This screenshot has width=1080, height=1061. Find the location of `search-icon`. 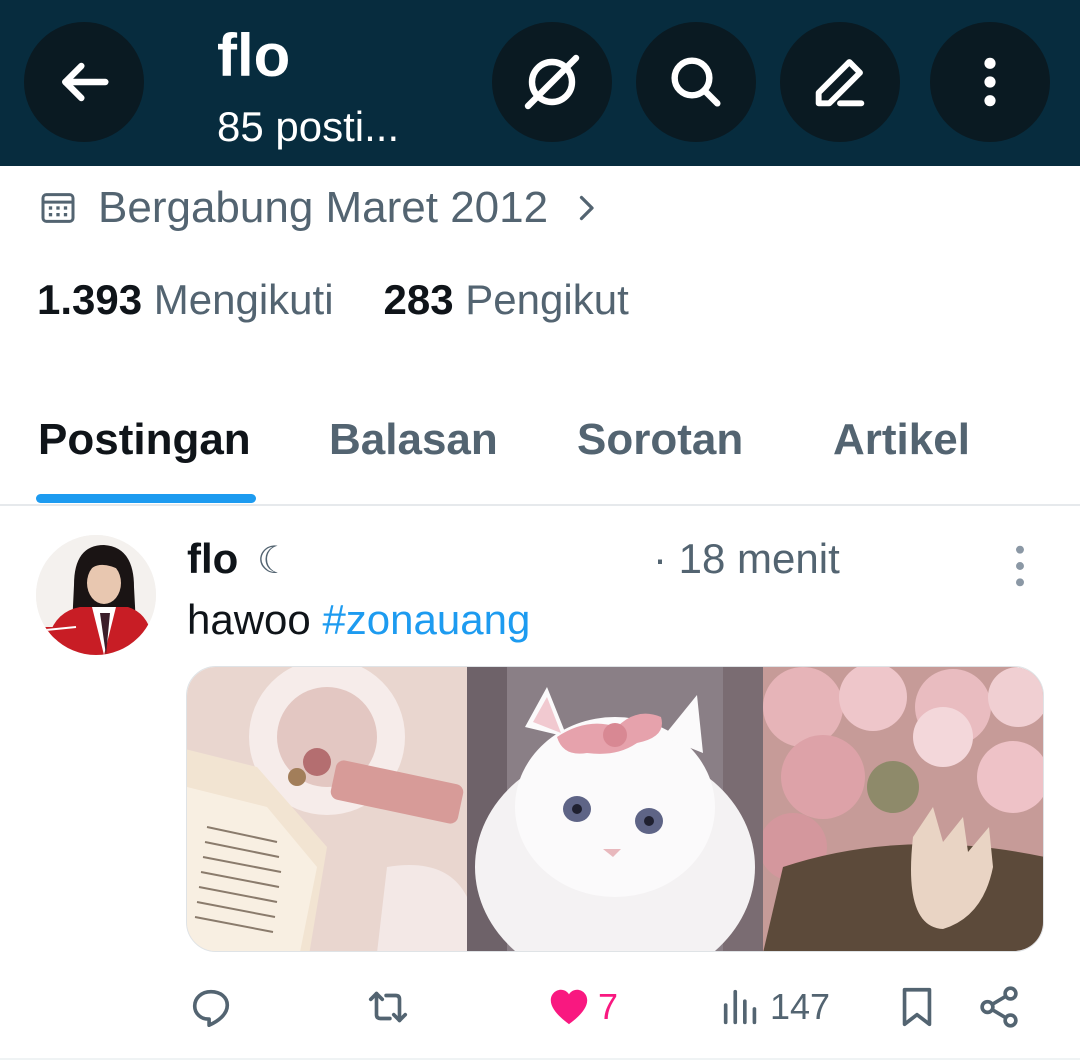

search-icon is located at coordinates (696, 82).